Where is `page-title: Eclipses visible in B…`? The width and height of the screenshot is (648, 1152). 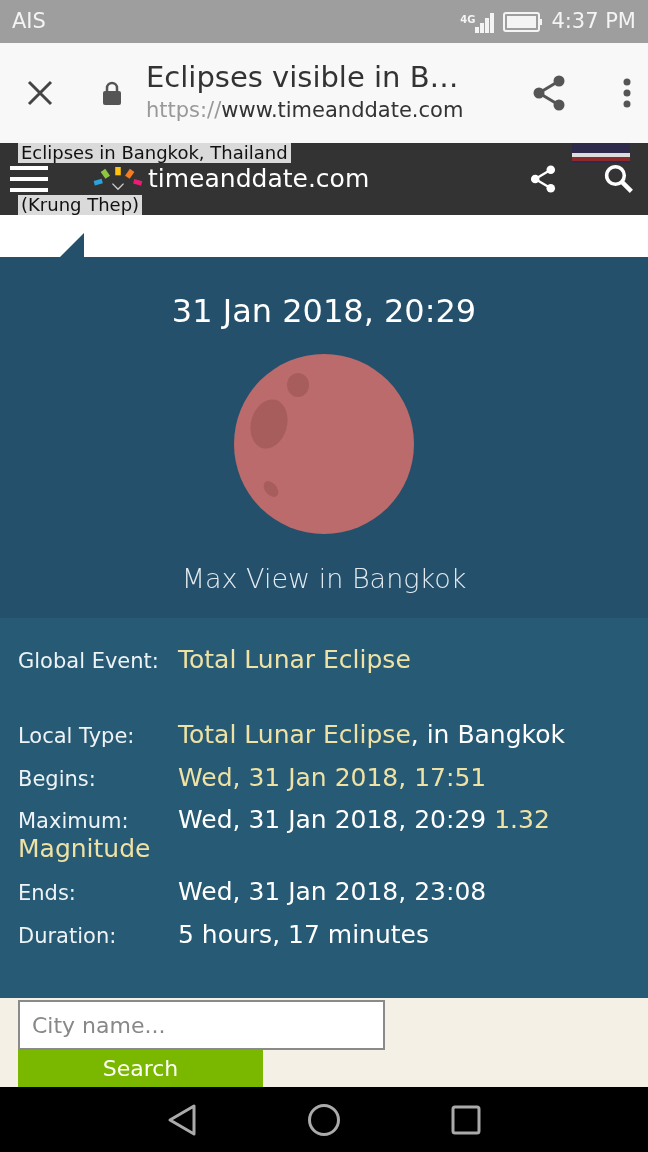 page-title: Eclipses visible in B… is located at coordinates (303, 77).